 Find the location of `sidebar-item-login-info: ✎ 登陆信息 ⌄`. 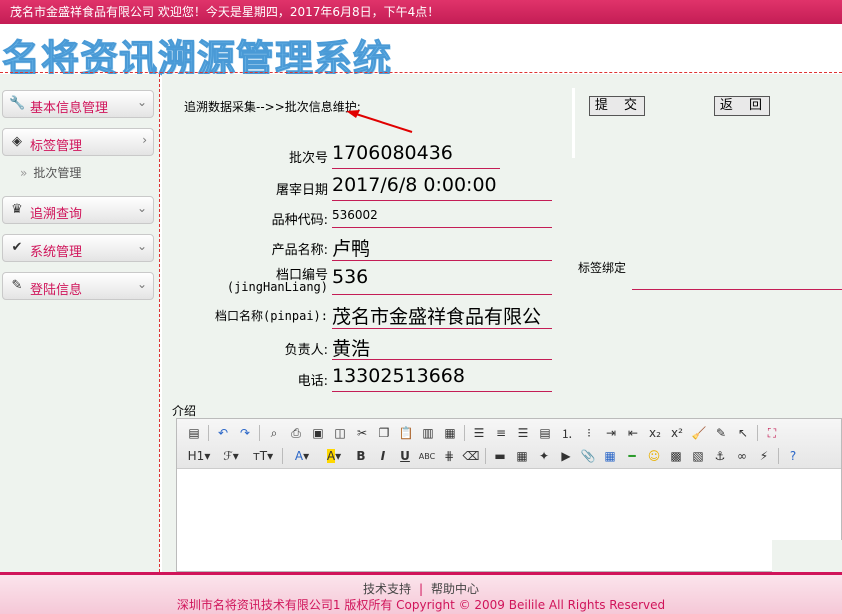

sidebar-item-login-info: ✎ 登陆信息 ⌄ is located at coordinates (78, 286).